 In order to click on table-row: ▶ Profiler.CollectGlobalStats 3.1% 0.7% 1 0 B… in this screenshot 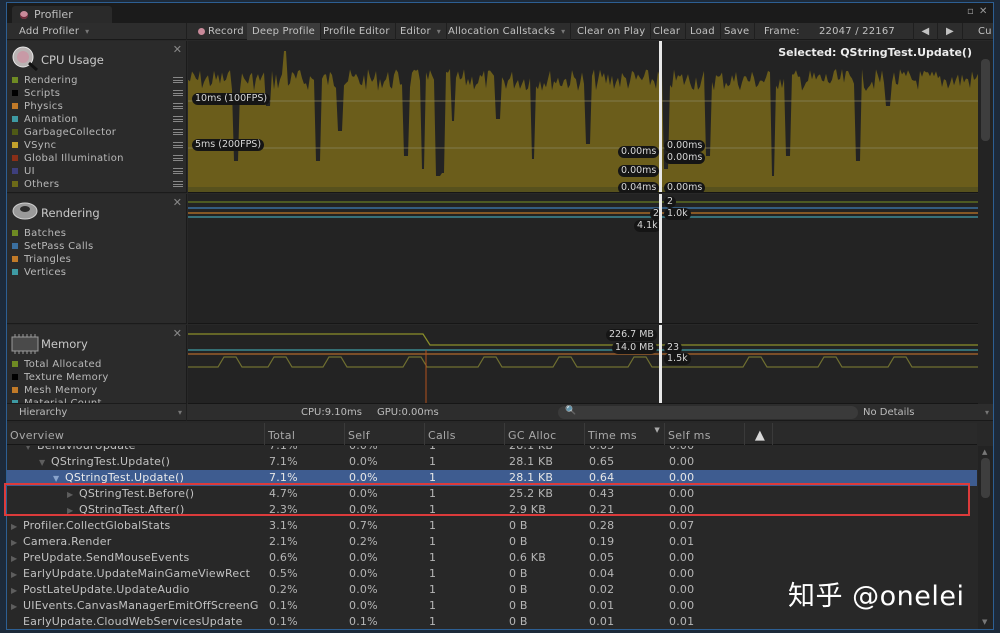, I will do `click(492, 526)`.